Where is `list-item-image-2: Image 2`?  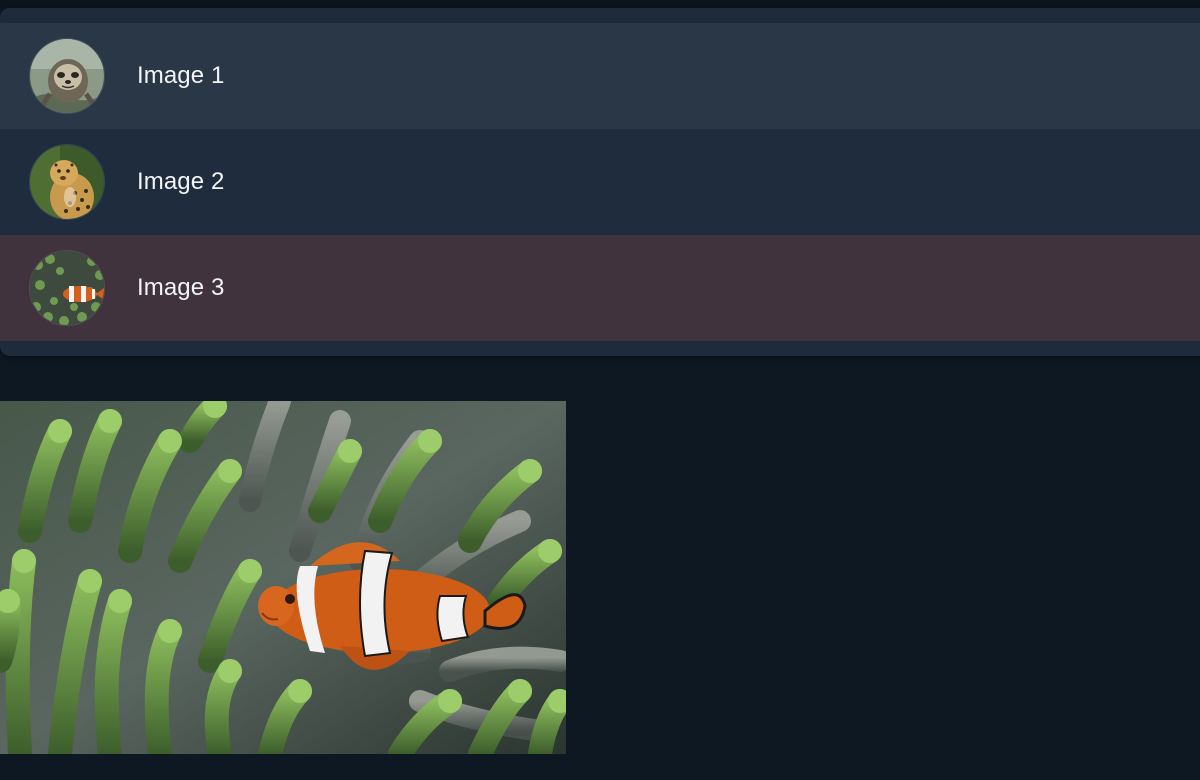
list-item-image-2: Image 2 is located at coordinates (600, 182).